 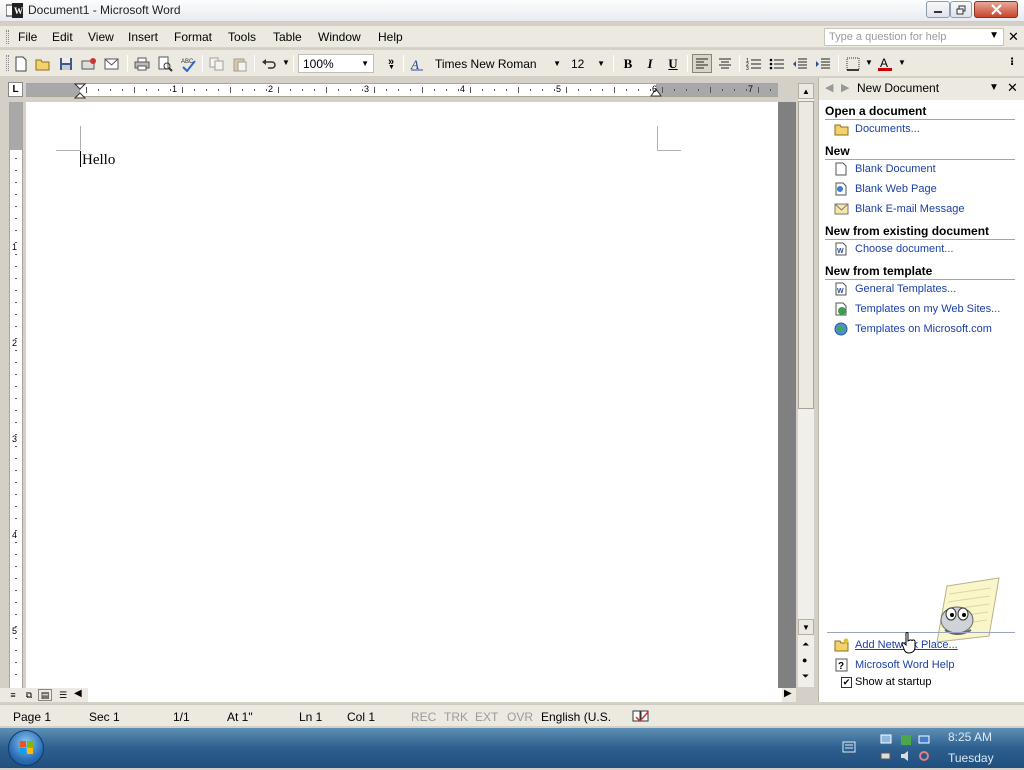 I want to click on menu-file: File, so click(x=27, y=37).